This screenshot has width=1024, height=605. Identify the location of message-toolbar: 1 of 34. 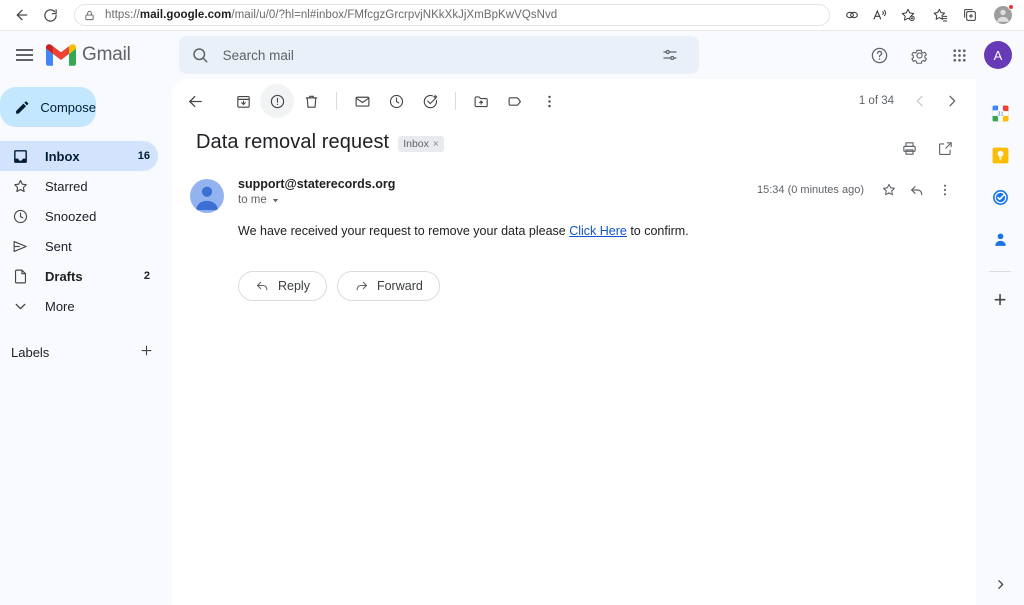
(574, 101).